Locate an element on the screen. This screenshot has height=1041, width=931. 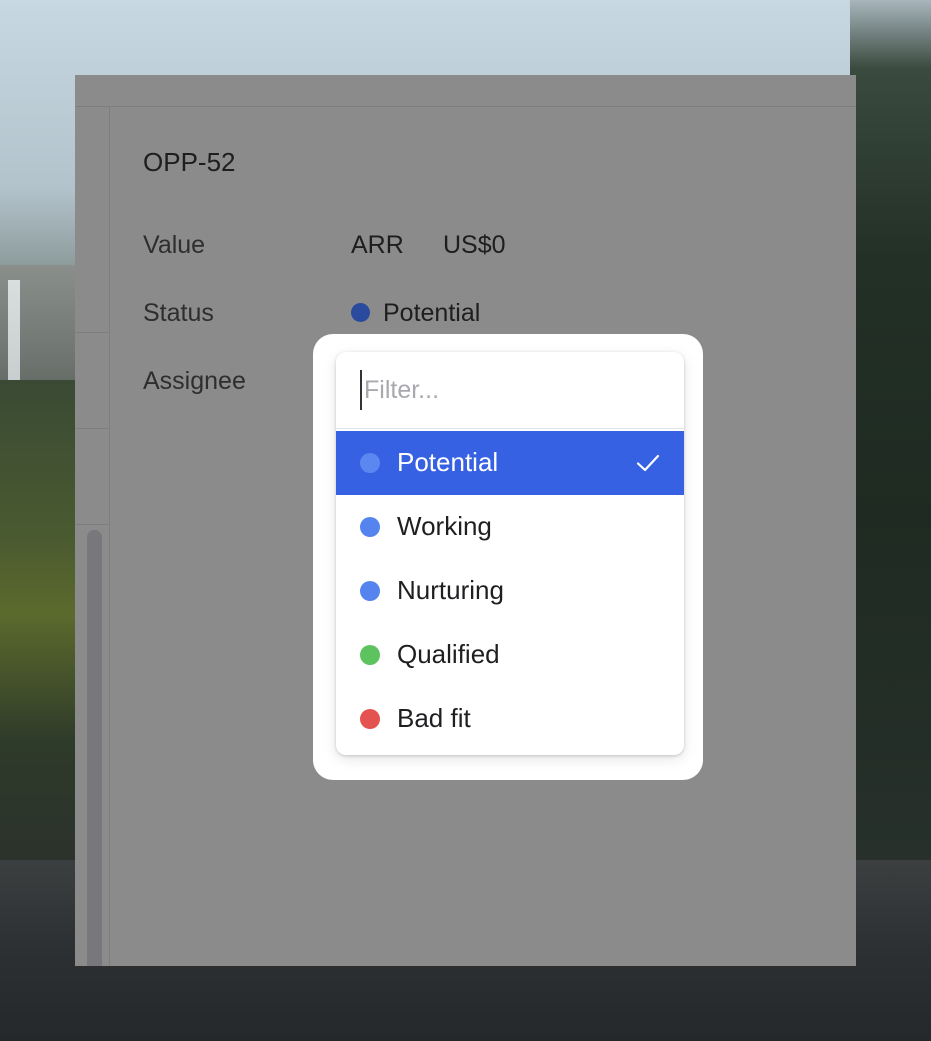
status-option-bad-fit: Bad fit is located at coordinates (510, 719).